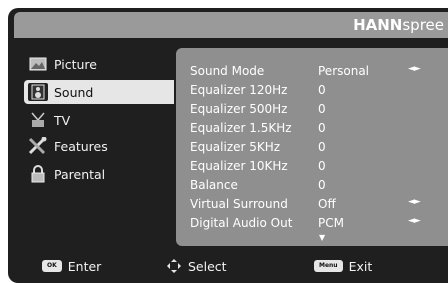 Image resolution: width=448 pixels, height=283 pixels. I want to click on setting-row-eq-10khz: Equalizer 10KHz 0, so click(319, 168).